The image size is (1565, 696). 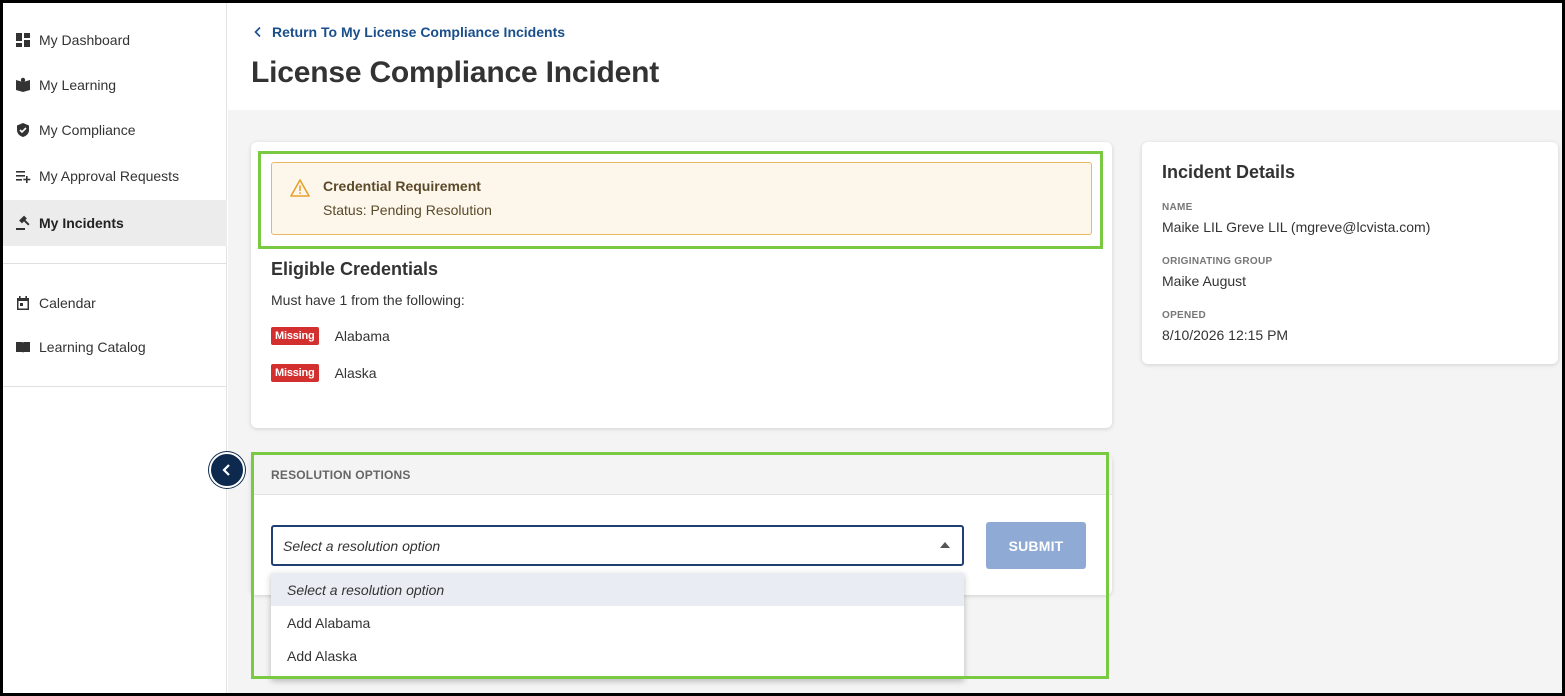 What do you see at coordinates (355, 269) in the screenshot?
I see `eligible-credentials-title: Eligible Credentials` at bounding box center [355, 269].